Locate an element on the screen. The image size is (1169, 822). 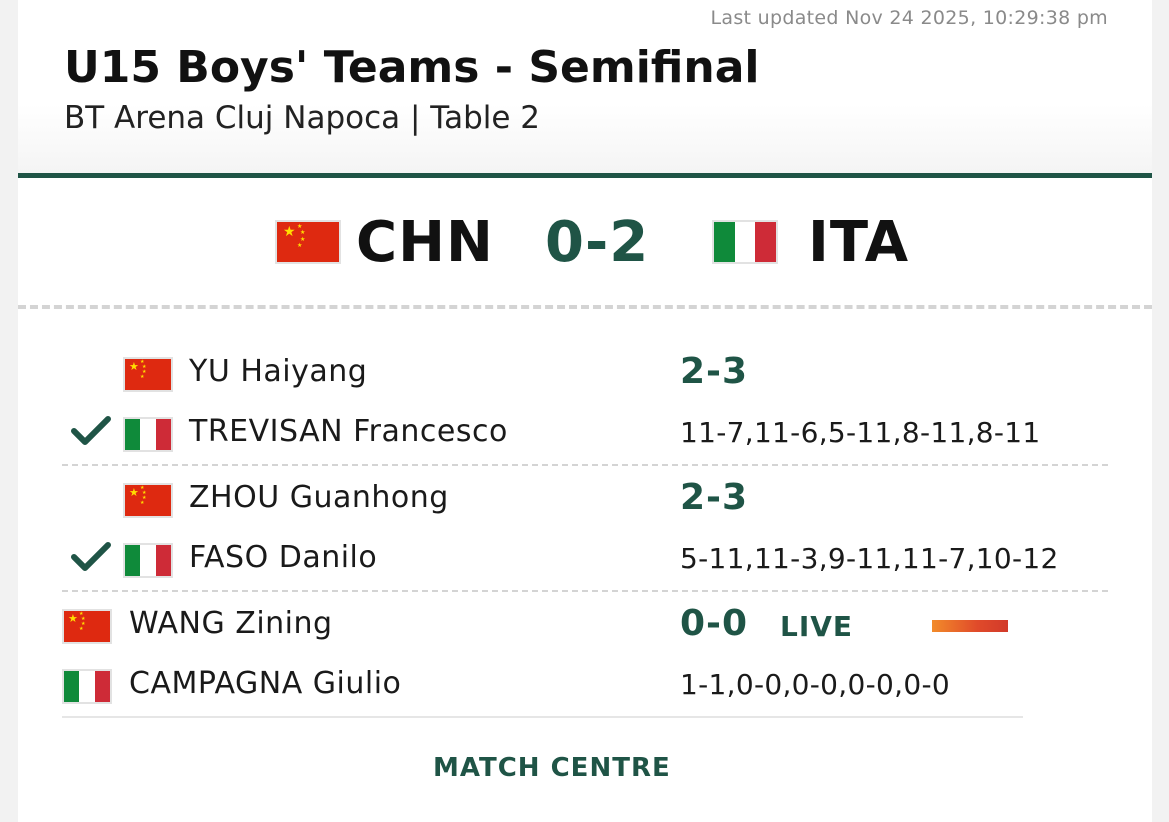
home-player-name: YU Haiyang is located at coordinates (278, 371).